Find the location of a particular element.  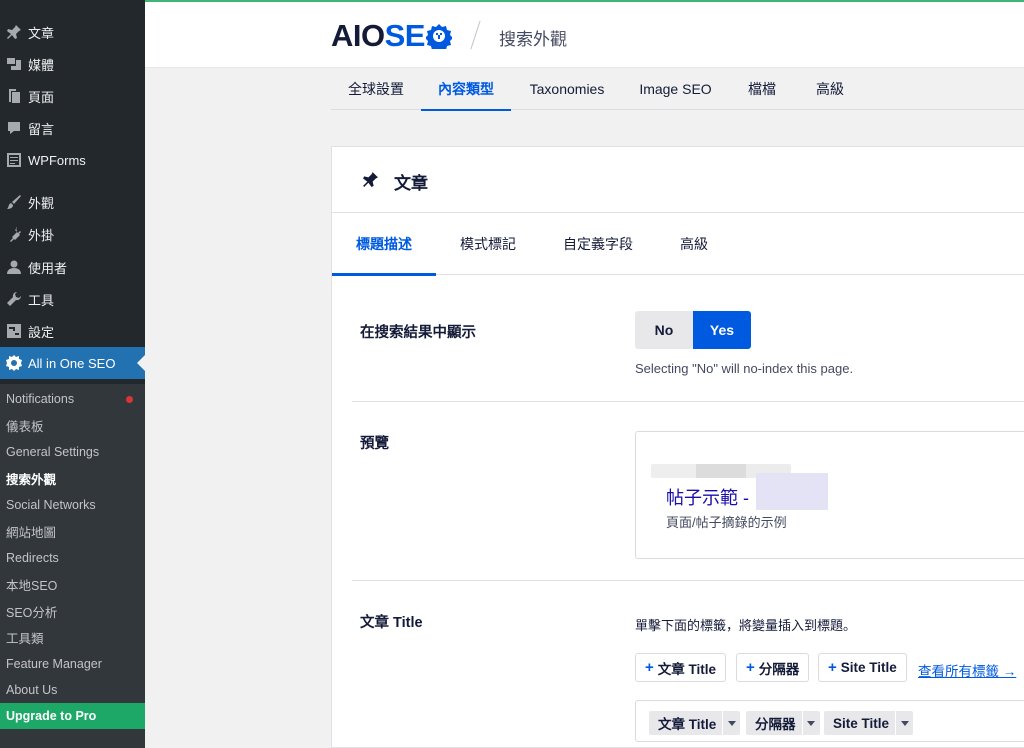

post-title-label: 文章 Title is located at coordinates (391, 623).